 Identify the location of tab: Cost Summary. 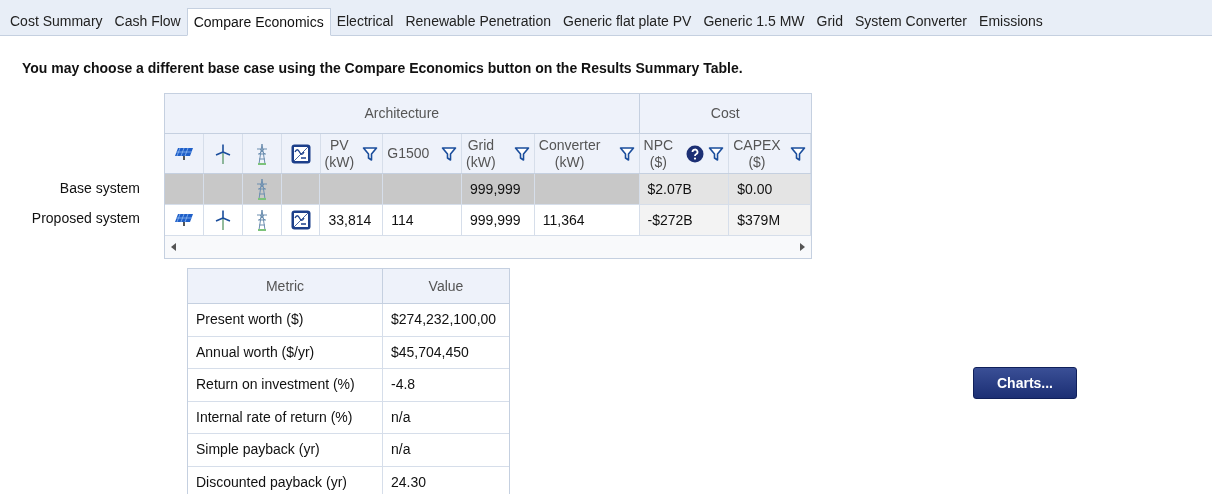
(56, 21).